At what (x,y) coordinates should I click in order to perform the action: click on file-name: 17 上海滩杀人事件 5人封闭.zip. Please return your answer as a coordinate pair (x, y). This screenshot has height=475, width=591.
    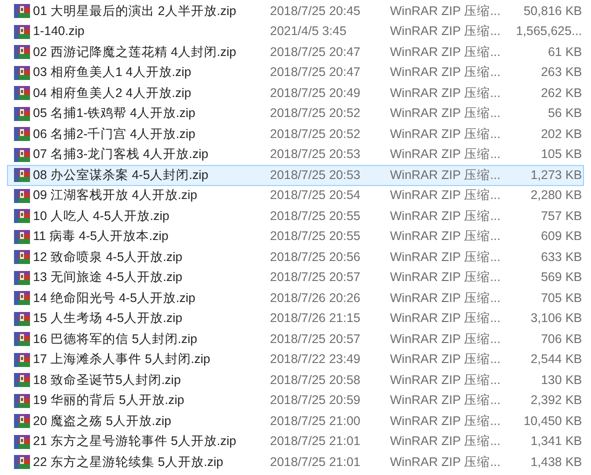
    Looking at the image, I should click on (122, 359).